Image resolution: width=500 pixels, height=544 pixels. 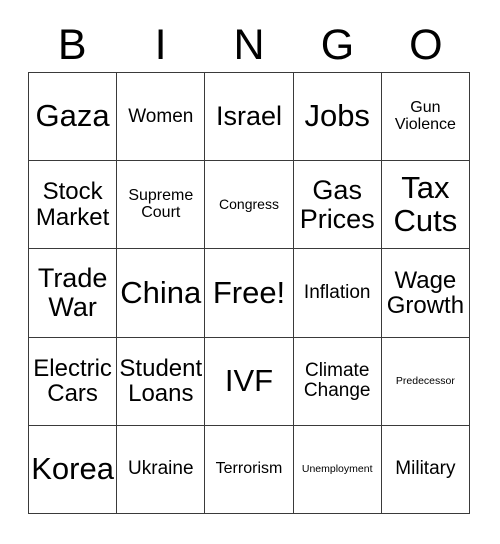 I want to click on header-letter-g: G, so click(x=337, y=45).